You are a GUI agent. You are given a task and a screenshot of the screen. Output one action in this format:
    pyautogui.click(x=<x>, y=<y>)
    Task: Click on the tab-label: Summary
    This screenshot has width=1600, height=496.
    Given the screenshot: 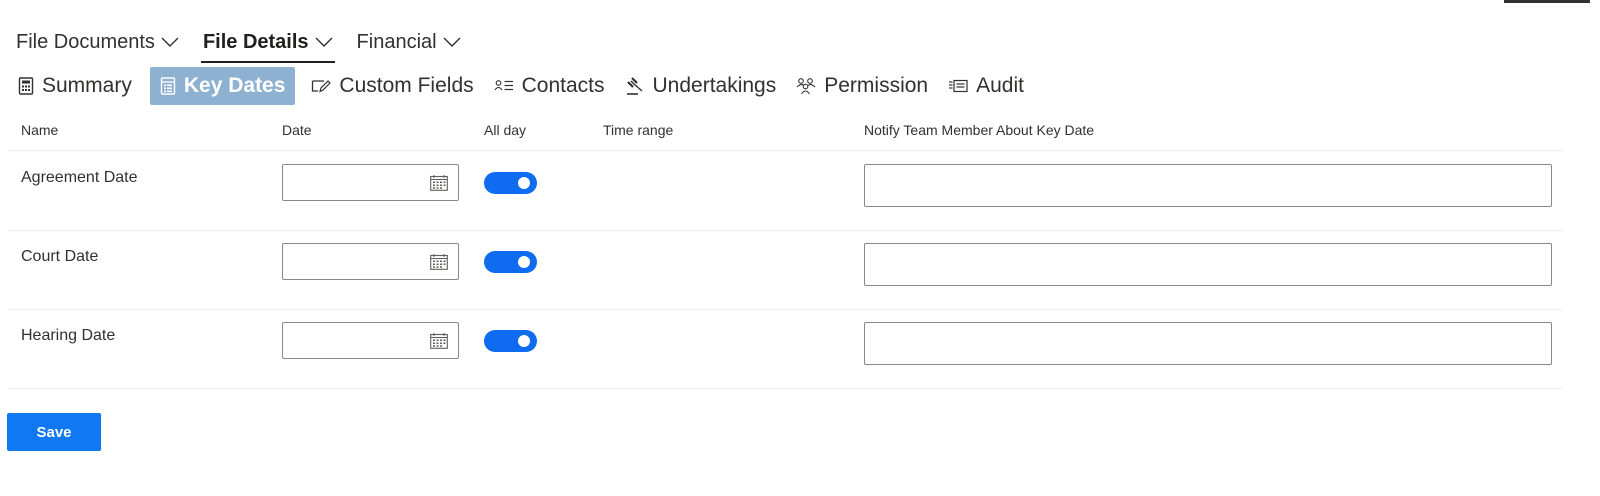 What is the action you would take?
    pyautogui.click(x=87, y=85)
    